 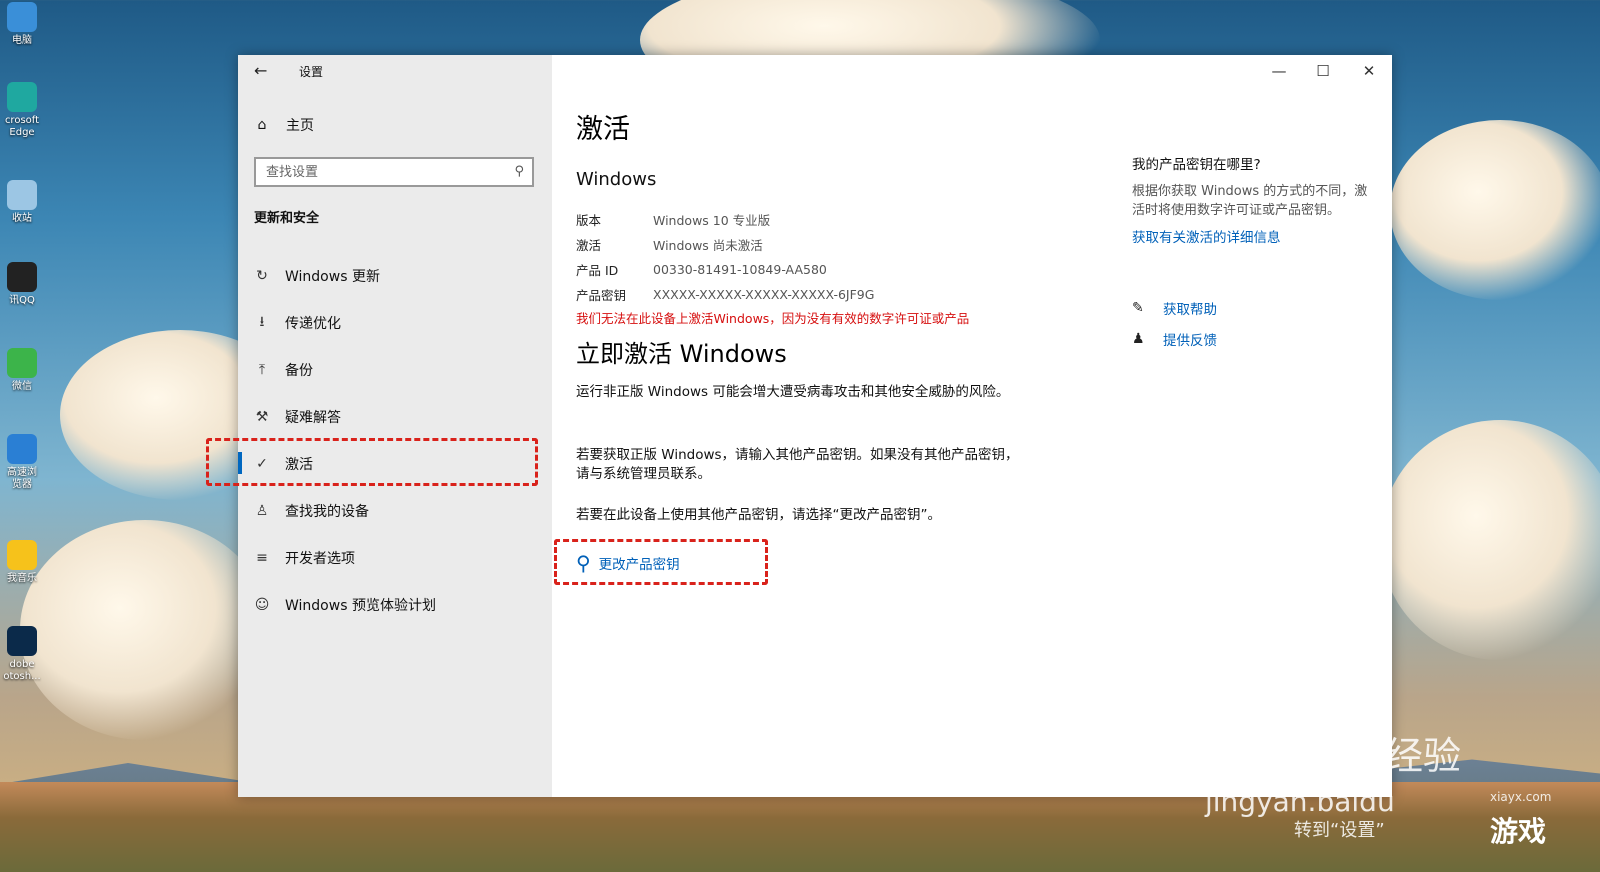 I want to click on get-help-label: 获取帮助, so click(x=1190, y=309).